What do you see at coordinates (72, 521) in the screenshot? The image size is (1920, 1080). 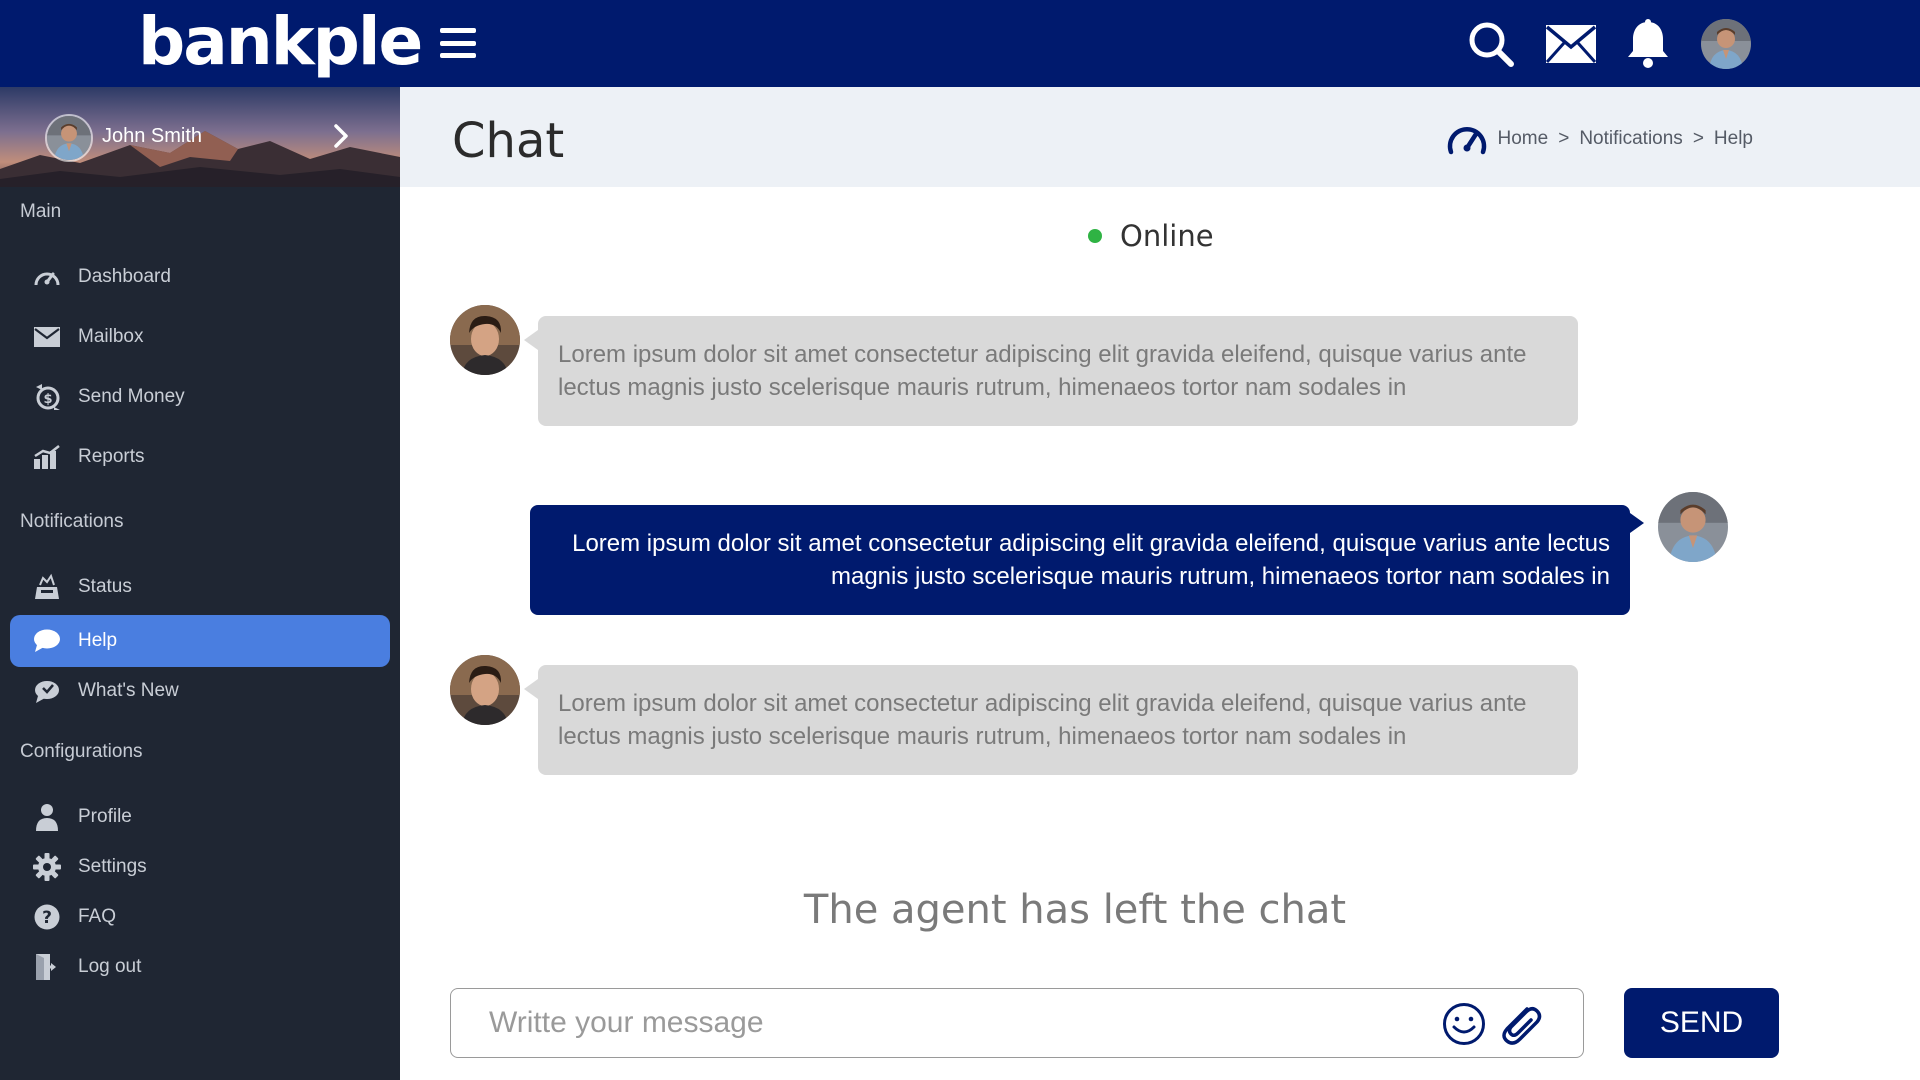 I see `section-label-notifications: Notifications` at bounding box center [72, 521].